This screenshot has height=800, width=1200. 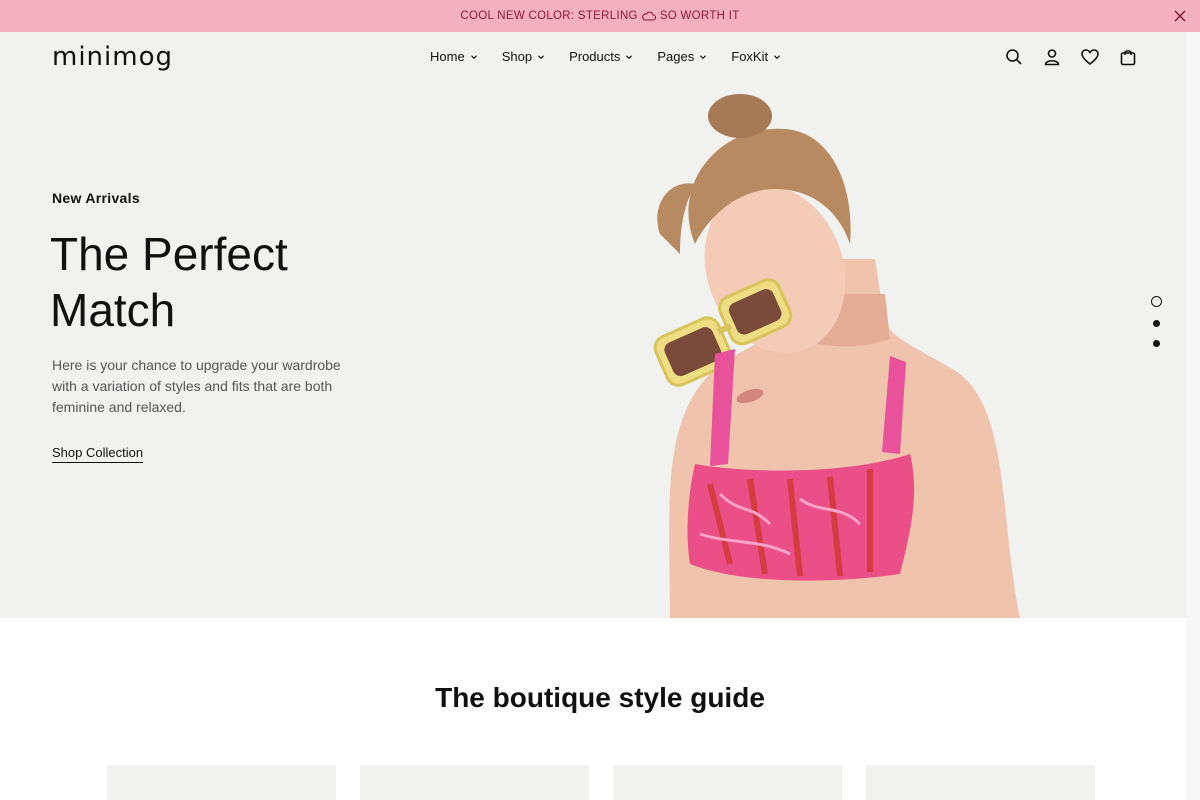 I want to click on nav-label: Products, so click(x=595, y=56).